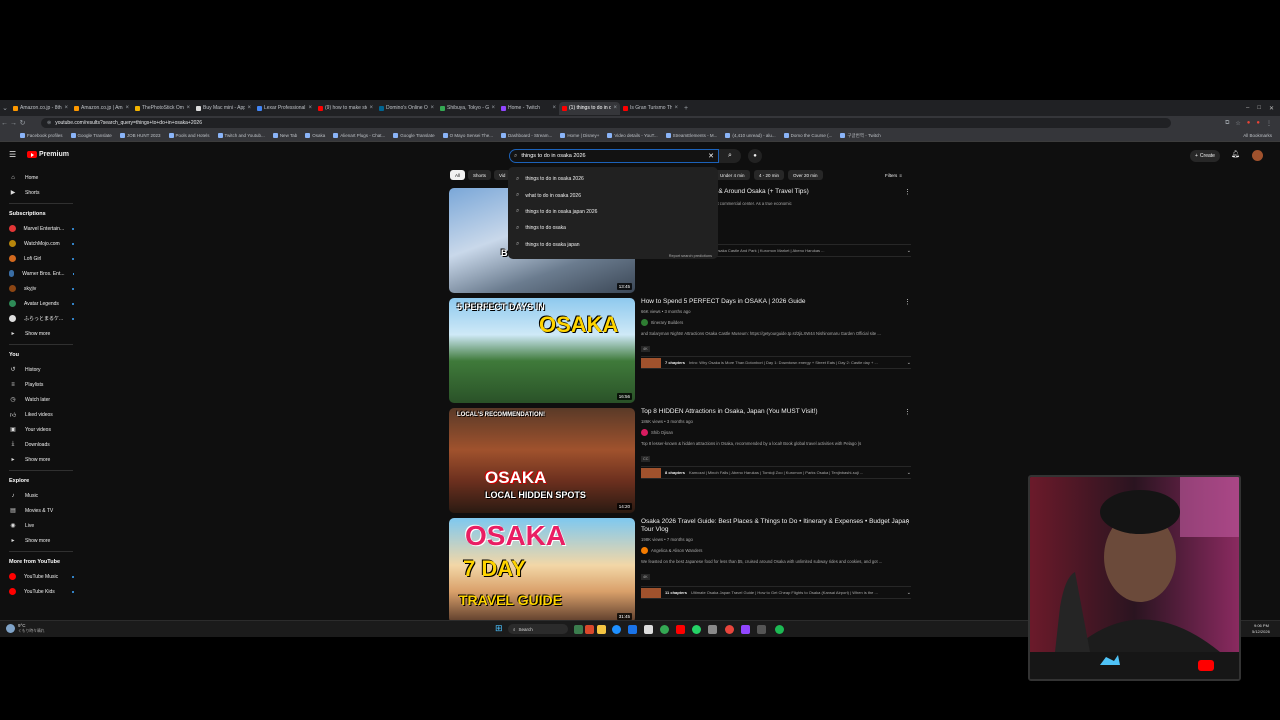  Describe the element at coordinates (41, 177) in the screenshot. I see `sidebar-item: ⌂ Home` at that location.